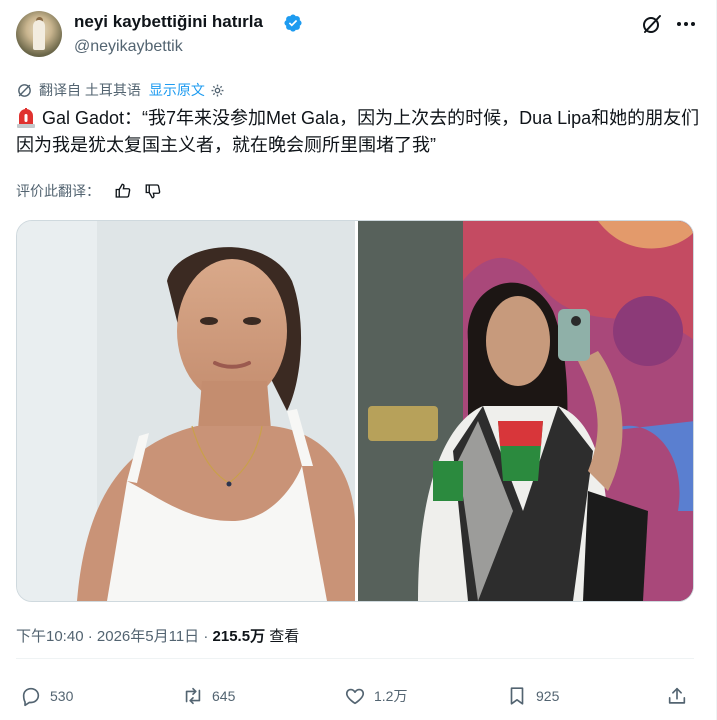 Image resolution: width=717 pixels, height=720 pixels. I want to click on repost-icon, so click(193, 696).